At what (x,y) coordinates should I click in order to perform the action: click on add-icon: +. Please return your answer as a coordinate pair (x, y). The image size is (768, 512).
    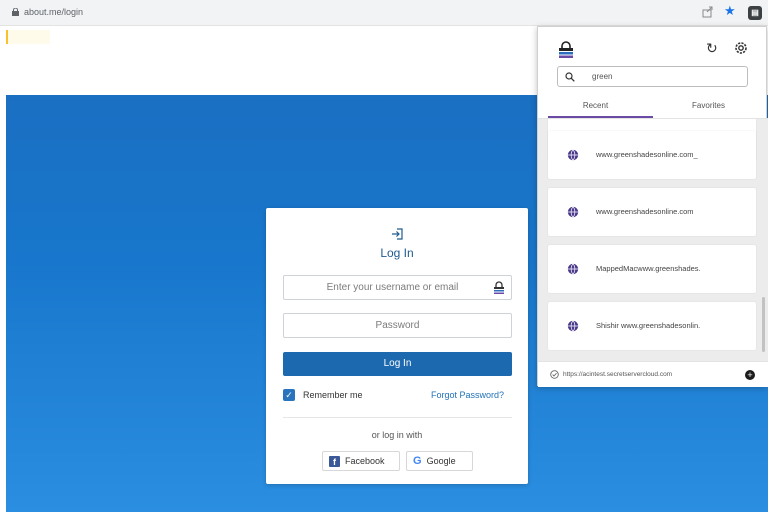
    Looking at the image, I should click on (750, 375).